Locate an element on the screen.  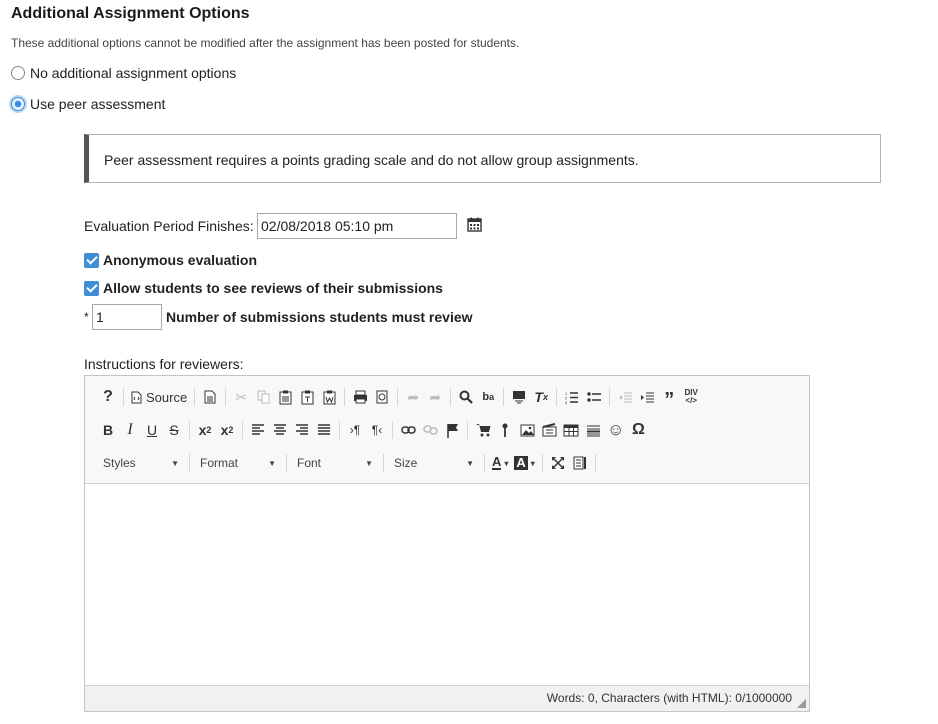
anonymous-evaluation-row: Anonymous evaluation is located at coordinates (170, 260).